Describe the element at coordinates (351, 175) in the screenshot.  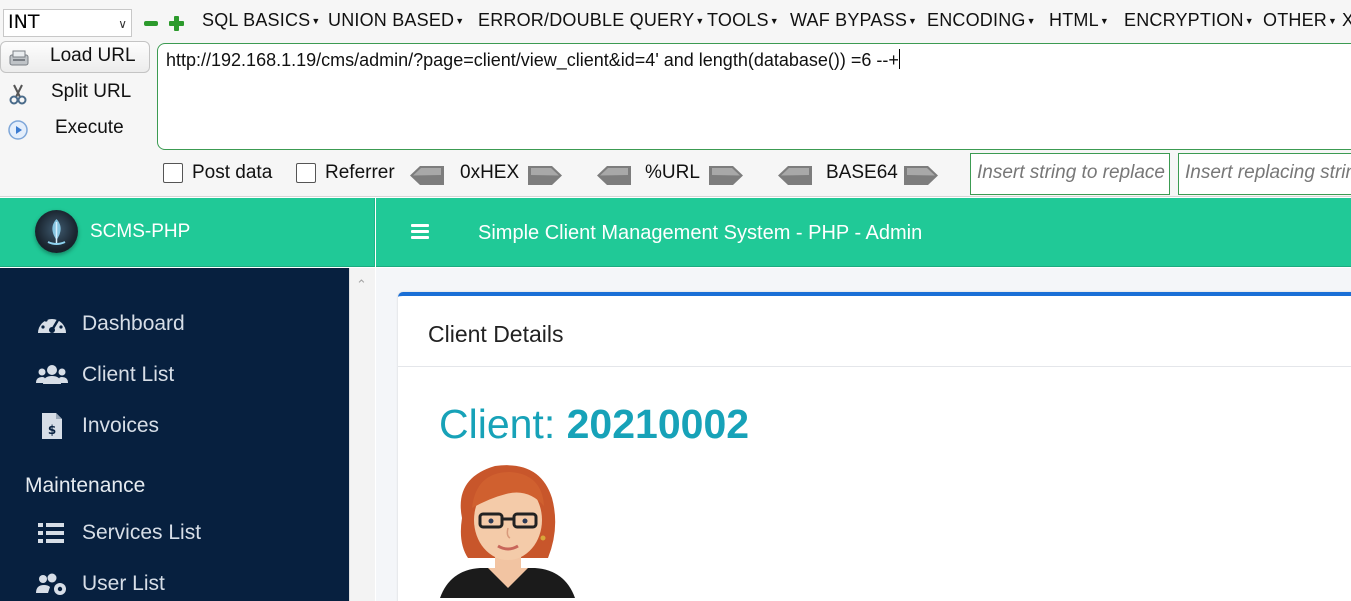
I see `referrer-option: Referrer` at that location.